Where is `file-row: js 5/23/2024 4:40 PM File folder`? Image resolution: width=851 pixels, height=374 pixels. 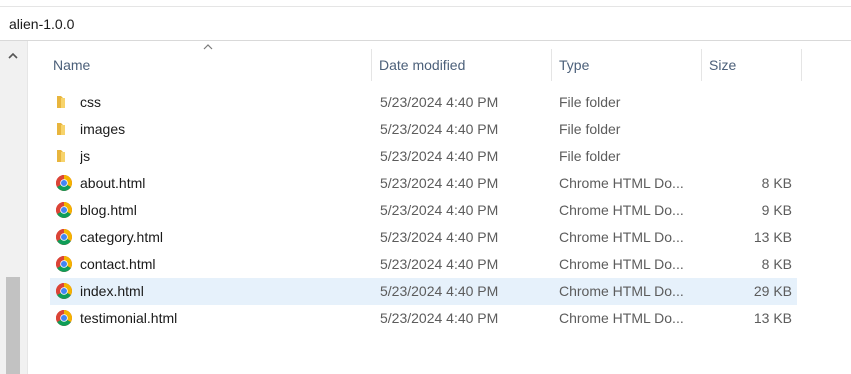 file-row: js 5/23/2024 4:40 PM File folder is located at coordinates (423, 156).